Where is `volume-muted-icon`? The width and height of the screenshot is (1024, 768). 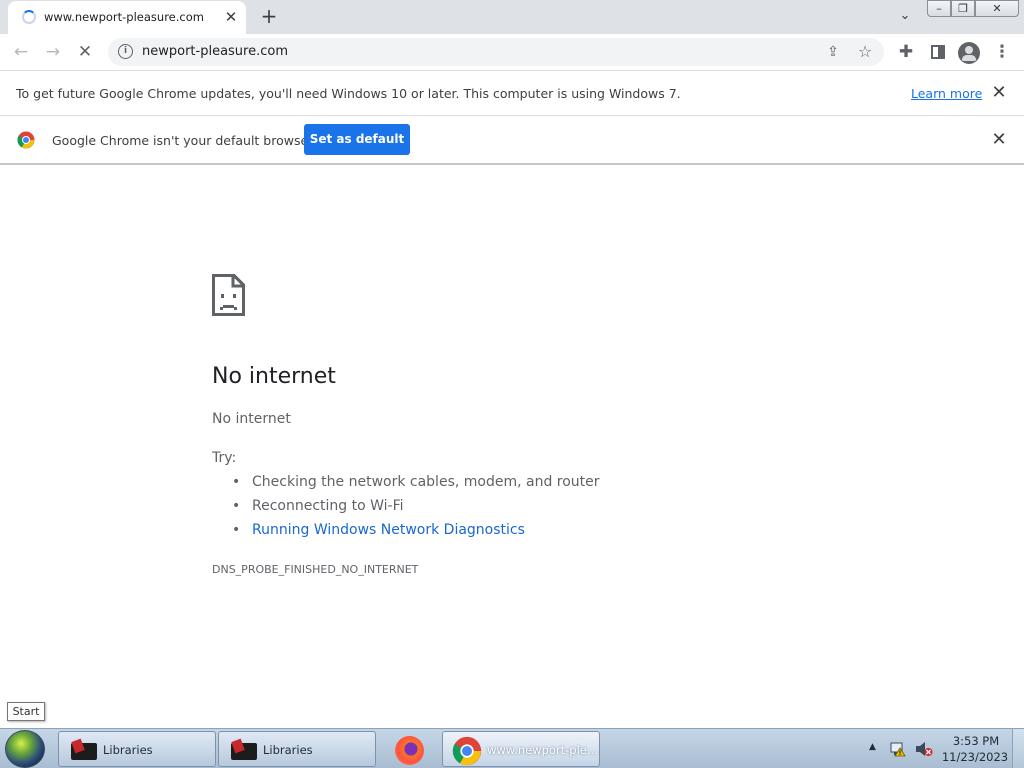
volume-muted-icon is located at coordinates (924, 749).